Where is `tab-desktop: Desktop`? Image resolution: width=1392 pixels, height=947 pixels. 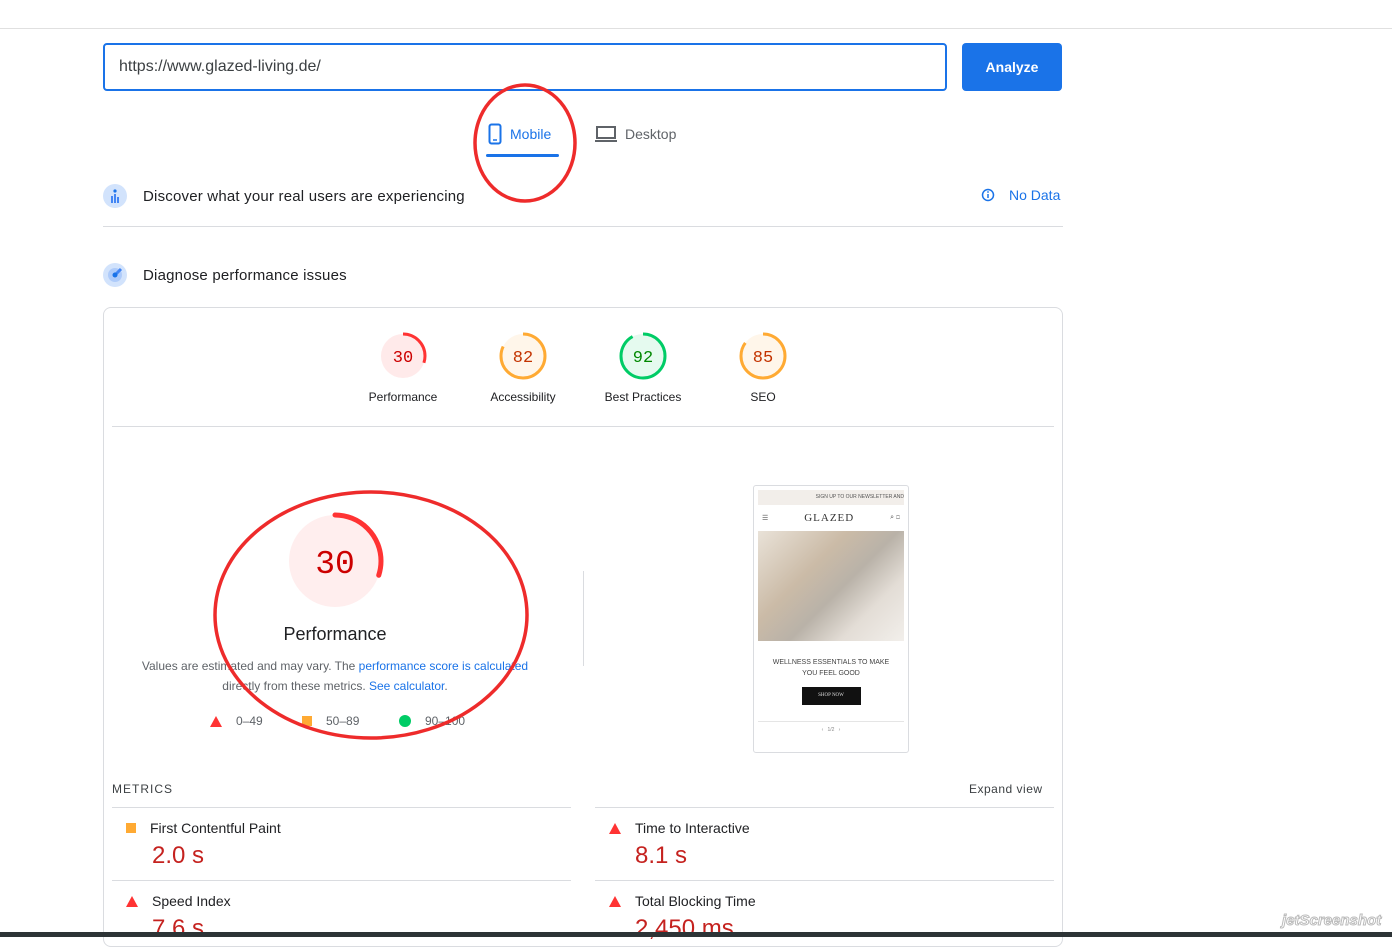 tab-desktop: Desktop is located at coordinates (635, 134).